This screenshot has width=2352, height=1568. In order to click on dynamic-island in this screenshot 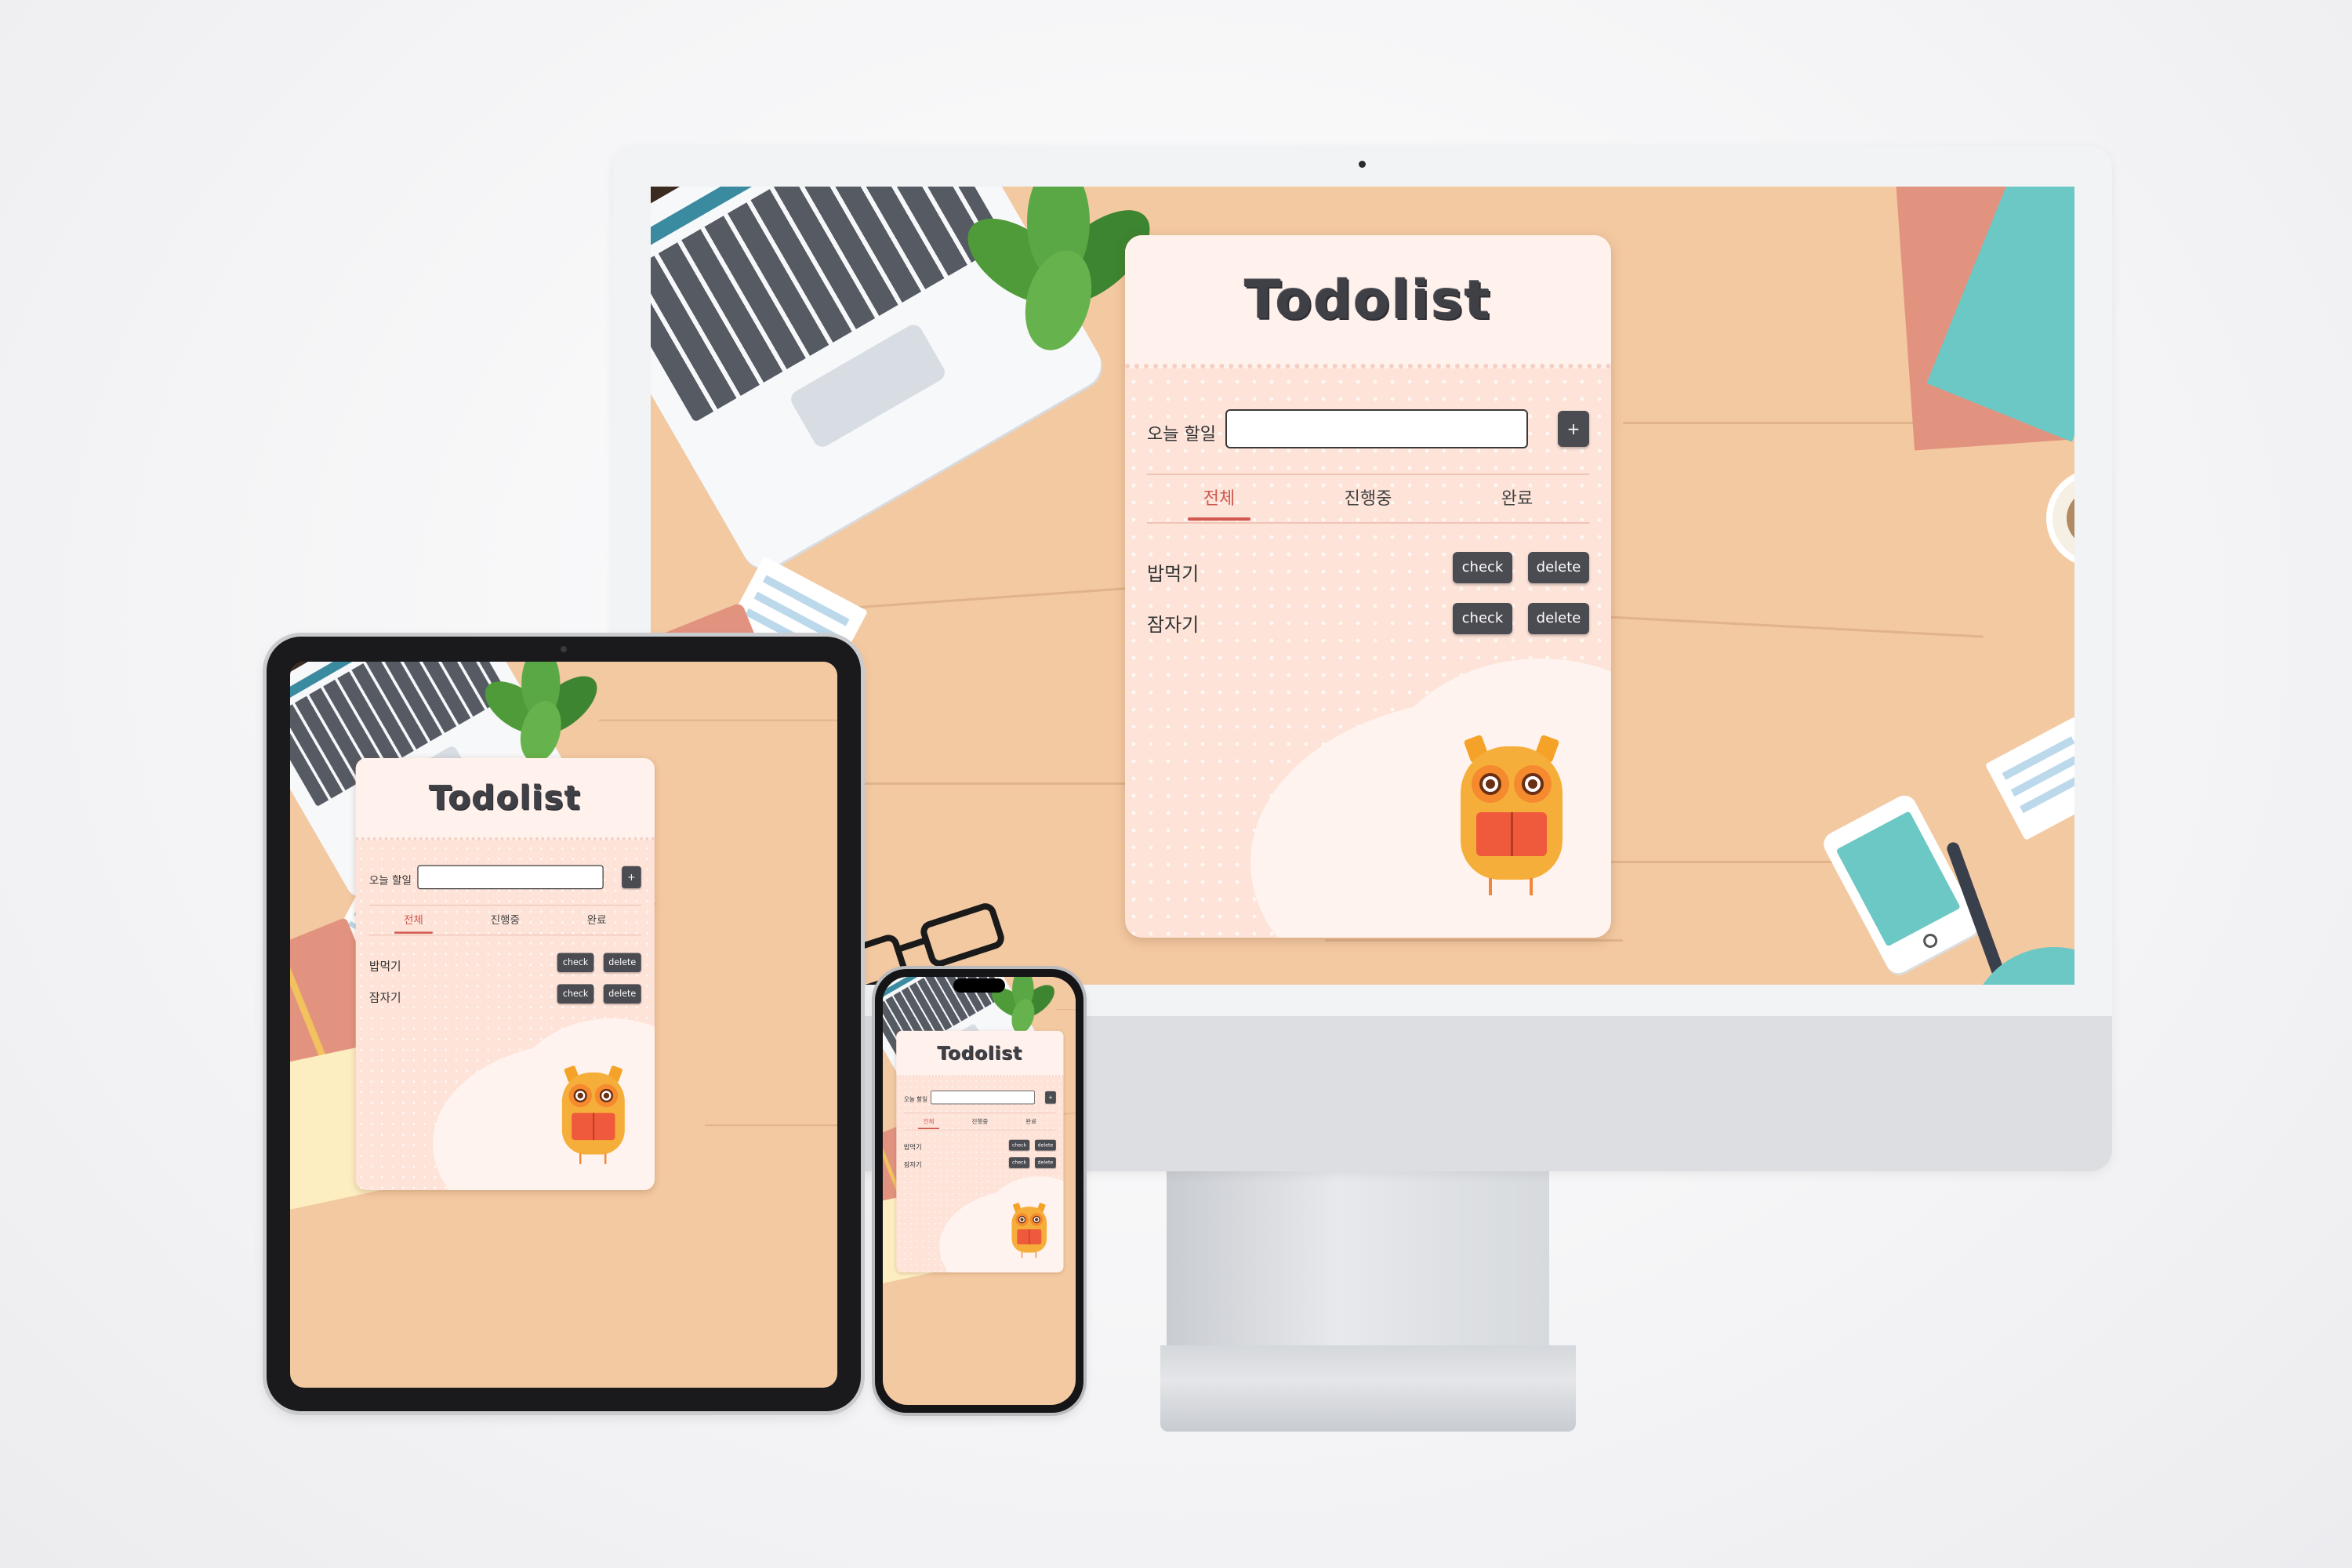, I will do `click(979, 985)`.